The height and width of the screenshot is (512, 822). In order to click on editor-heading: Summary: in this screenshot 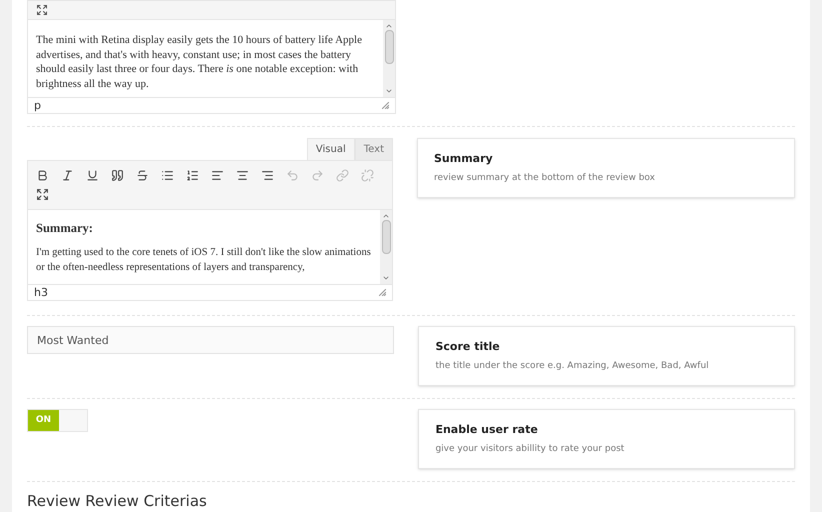, I will do `click(65, 228)`.